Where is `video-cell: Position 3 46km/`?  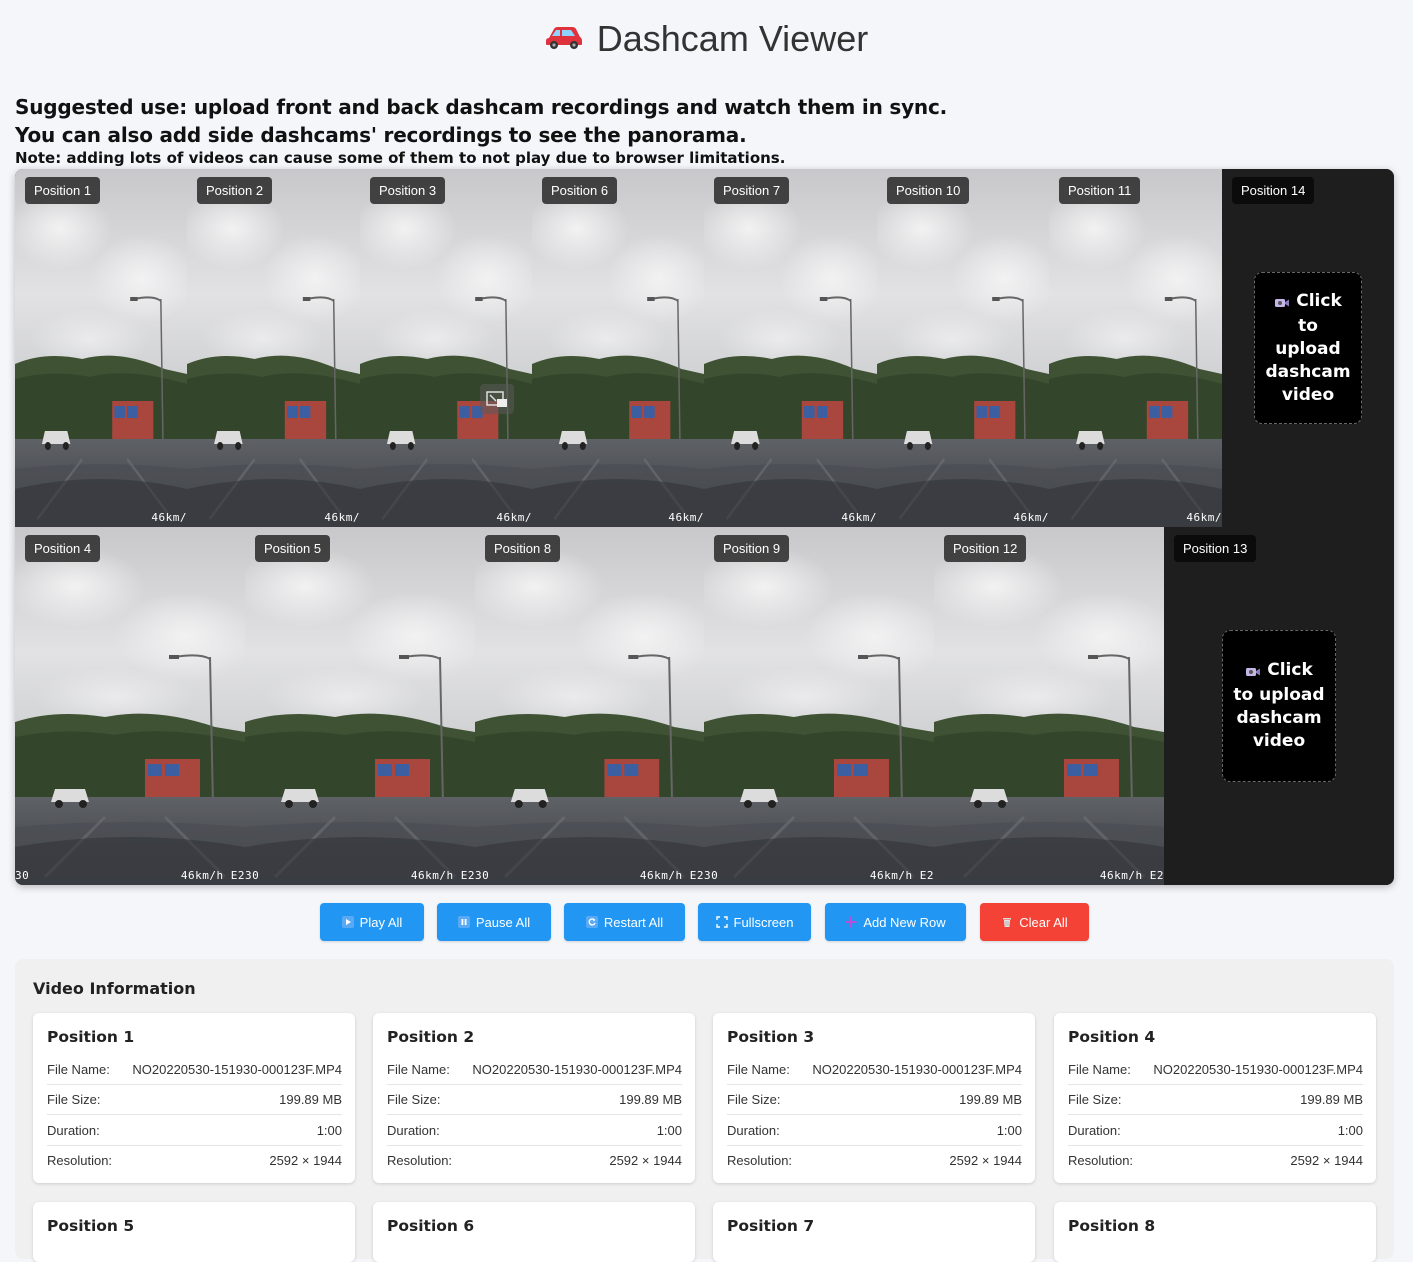
video-cell: Position 3 46km/ is located at coordinates (446, 348).